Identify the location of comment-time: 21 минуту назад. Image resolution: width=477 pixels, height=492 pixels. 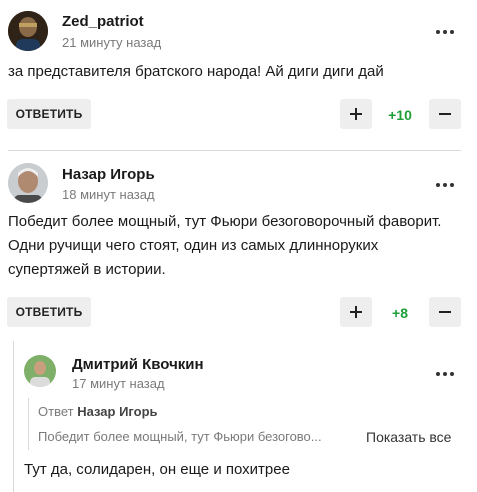
(112, 42).